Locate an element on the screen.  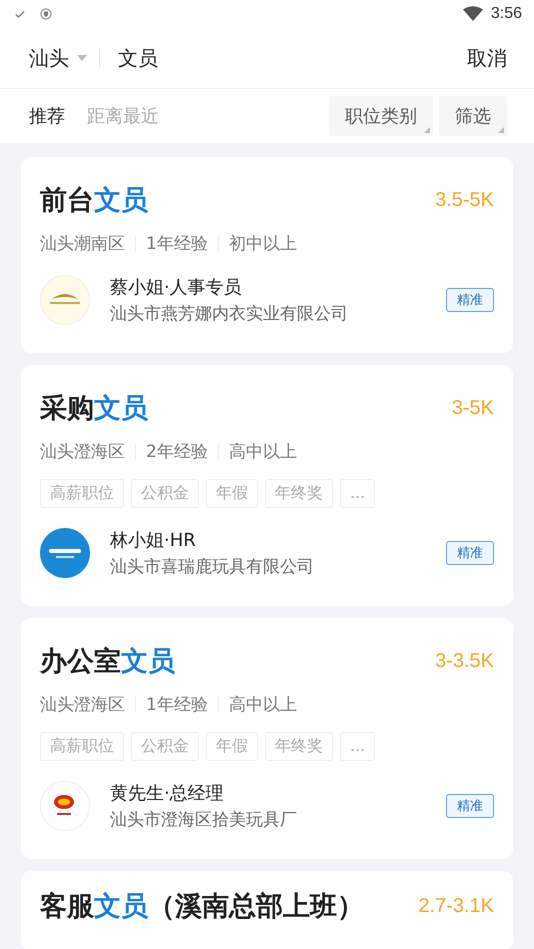
filter-button: 筛选 is located at coordinates (473, 116).